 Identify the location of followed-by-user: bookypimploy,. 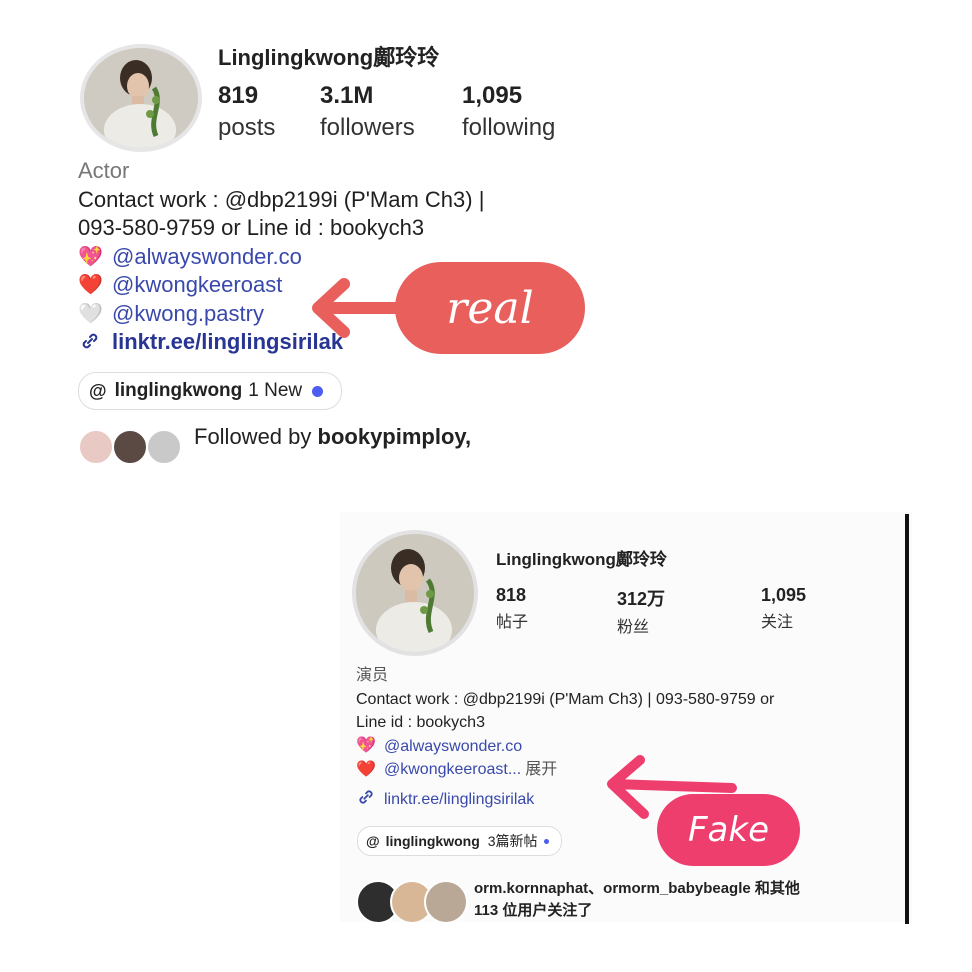
(394, 436).